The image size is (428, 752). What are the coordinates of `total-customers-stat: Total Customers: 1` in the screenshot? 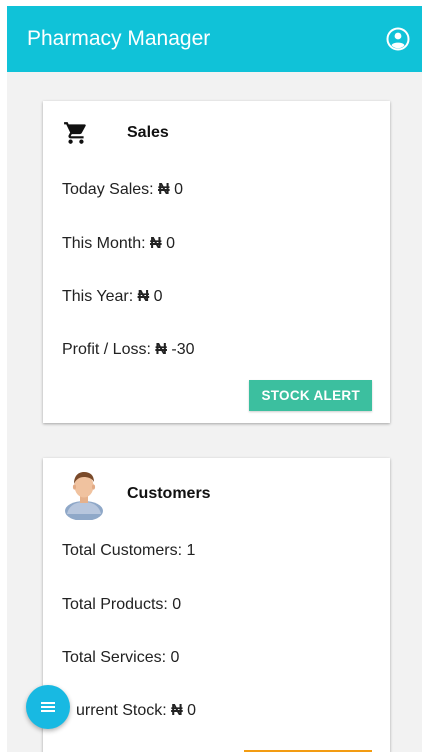 It's located at (128, 551).